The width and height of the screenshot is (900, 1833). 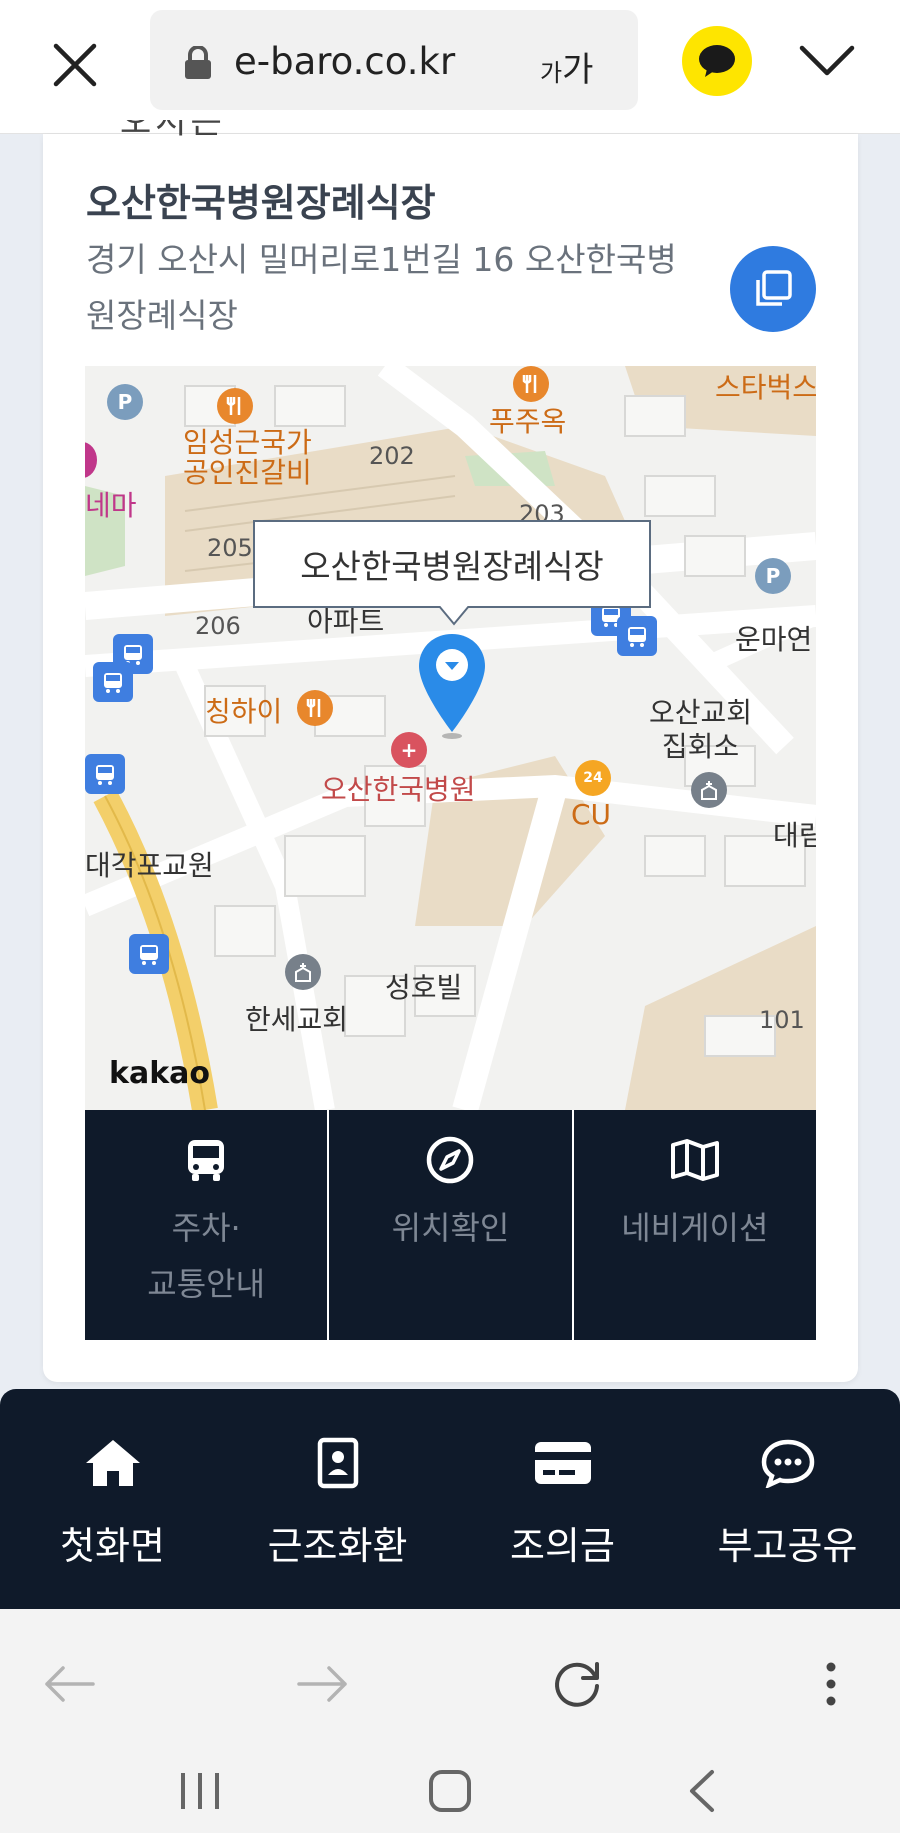 I want to click on map-label-daeri: 대림, so click(x=794, y=835).